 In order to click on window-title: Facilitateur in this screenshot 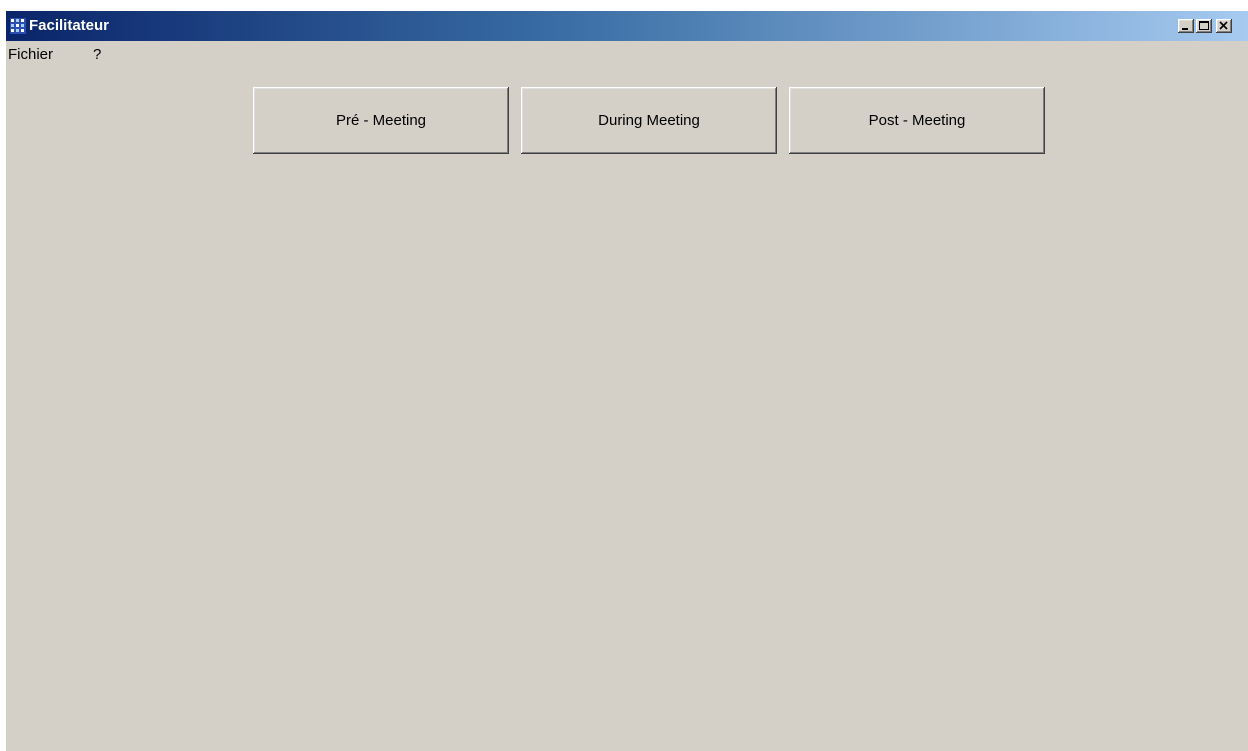, I will do `click(69, 25)`.